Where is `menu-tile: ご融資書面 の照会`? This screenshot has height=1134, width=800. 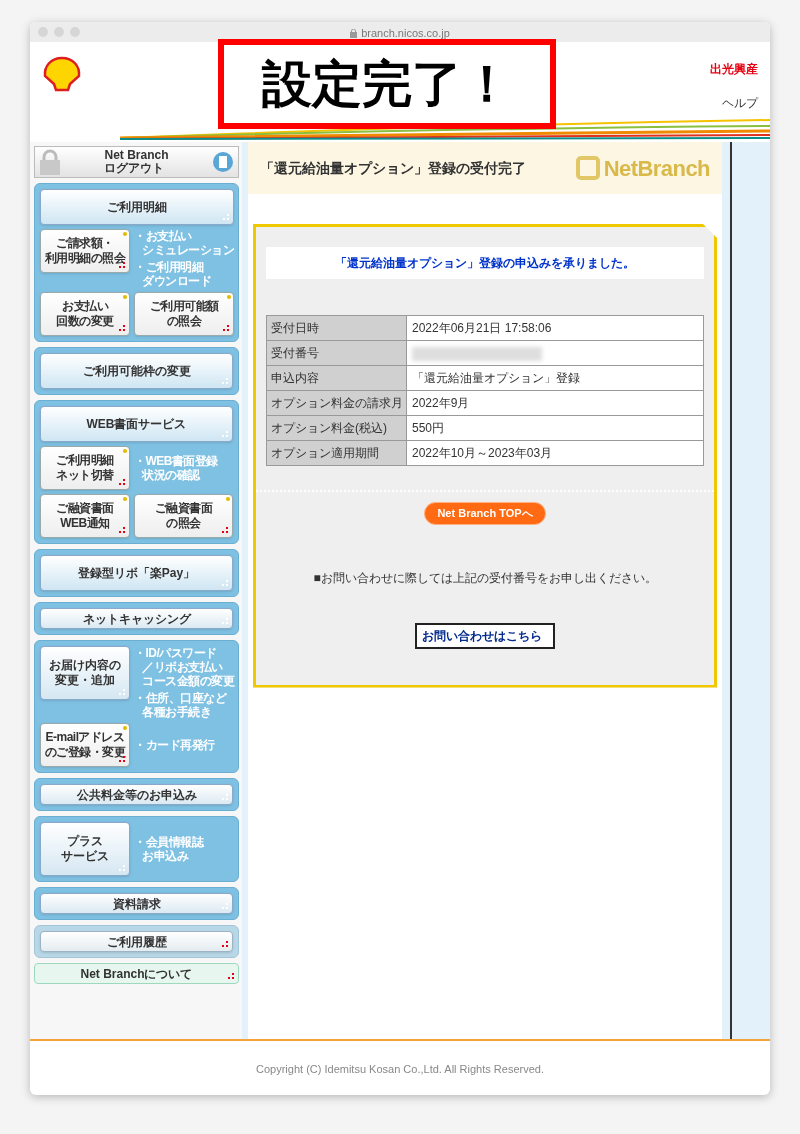
menu-tile: ご融資書面 の照会 is located at coordinates (183, 516).